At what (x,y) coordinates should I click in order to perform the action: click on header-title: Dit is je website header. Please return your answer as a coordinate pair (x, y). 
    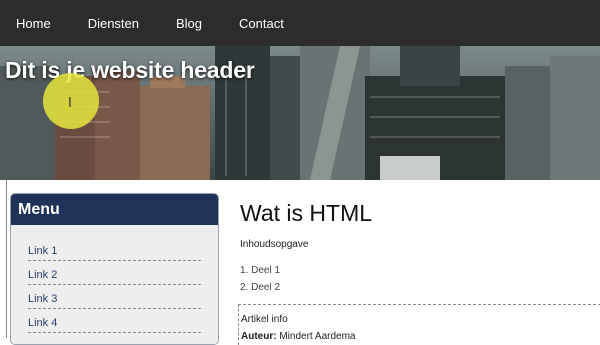
    Looking at the image, I should click on (130, 70).